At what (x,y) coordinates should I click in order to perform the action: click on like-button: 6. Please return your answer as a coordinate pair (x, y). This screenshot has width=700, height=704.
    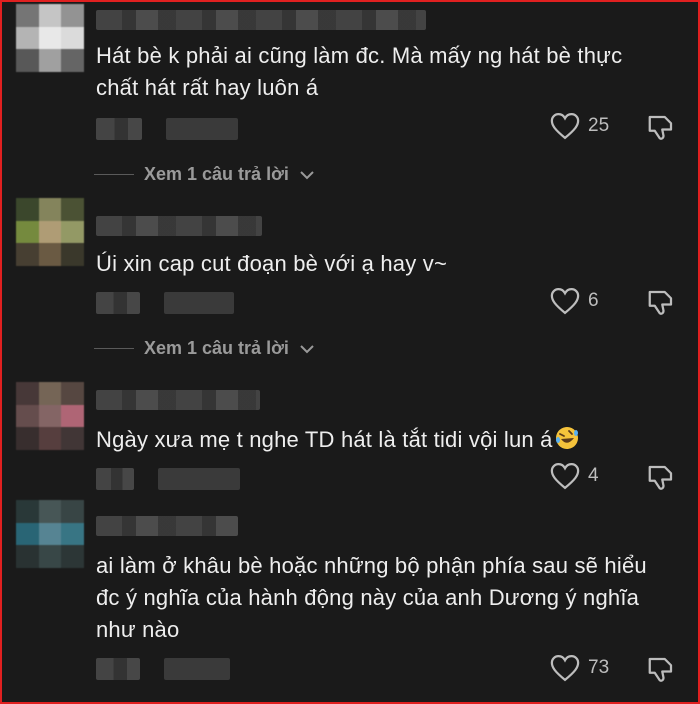
    Looking at the image, I should click on (574, 301).